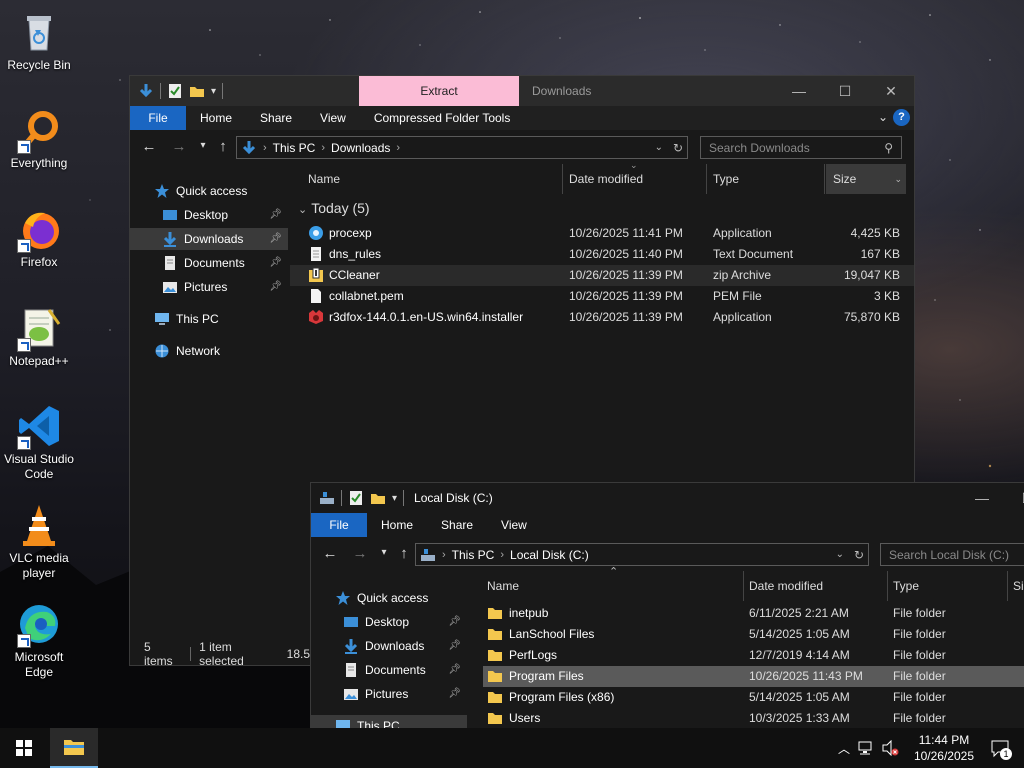 This screenshot has width=1024, height=768. I want to click on column-filter-chevron-icon: ⌄, so click(898, 179).